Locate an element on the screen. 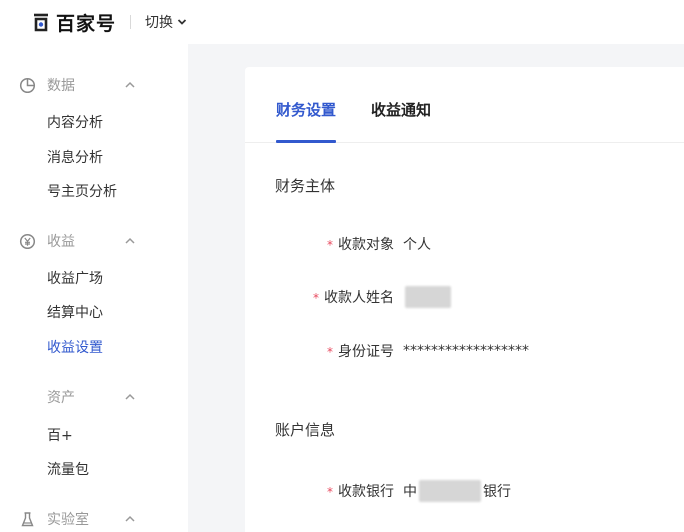  field-label: * 收款对象 is located at coordinates (360, 244).